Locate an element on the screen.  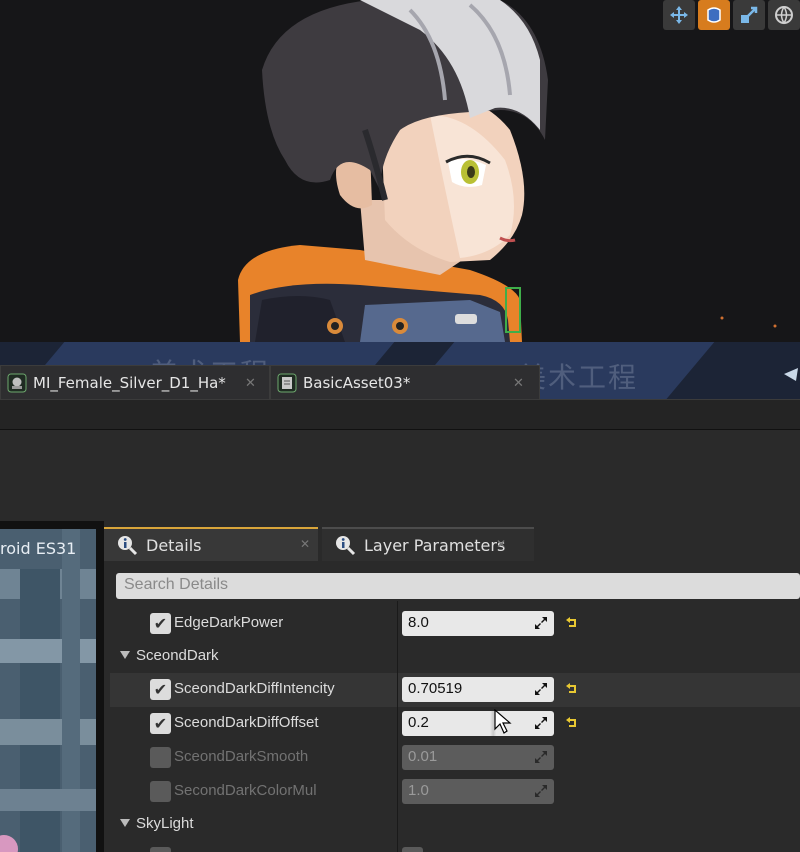
property-row-diff-intencity: ✔ SceondDarkDiffIntencity 0.70519 is located at coordinates (455, 690).